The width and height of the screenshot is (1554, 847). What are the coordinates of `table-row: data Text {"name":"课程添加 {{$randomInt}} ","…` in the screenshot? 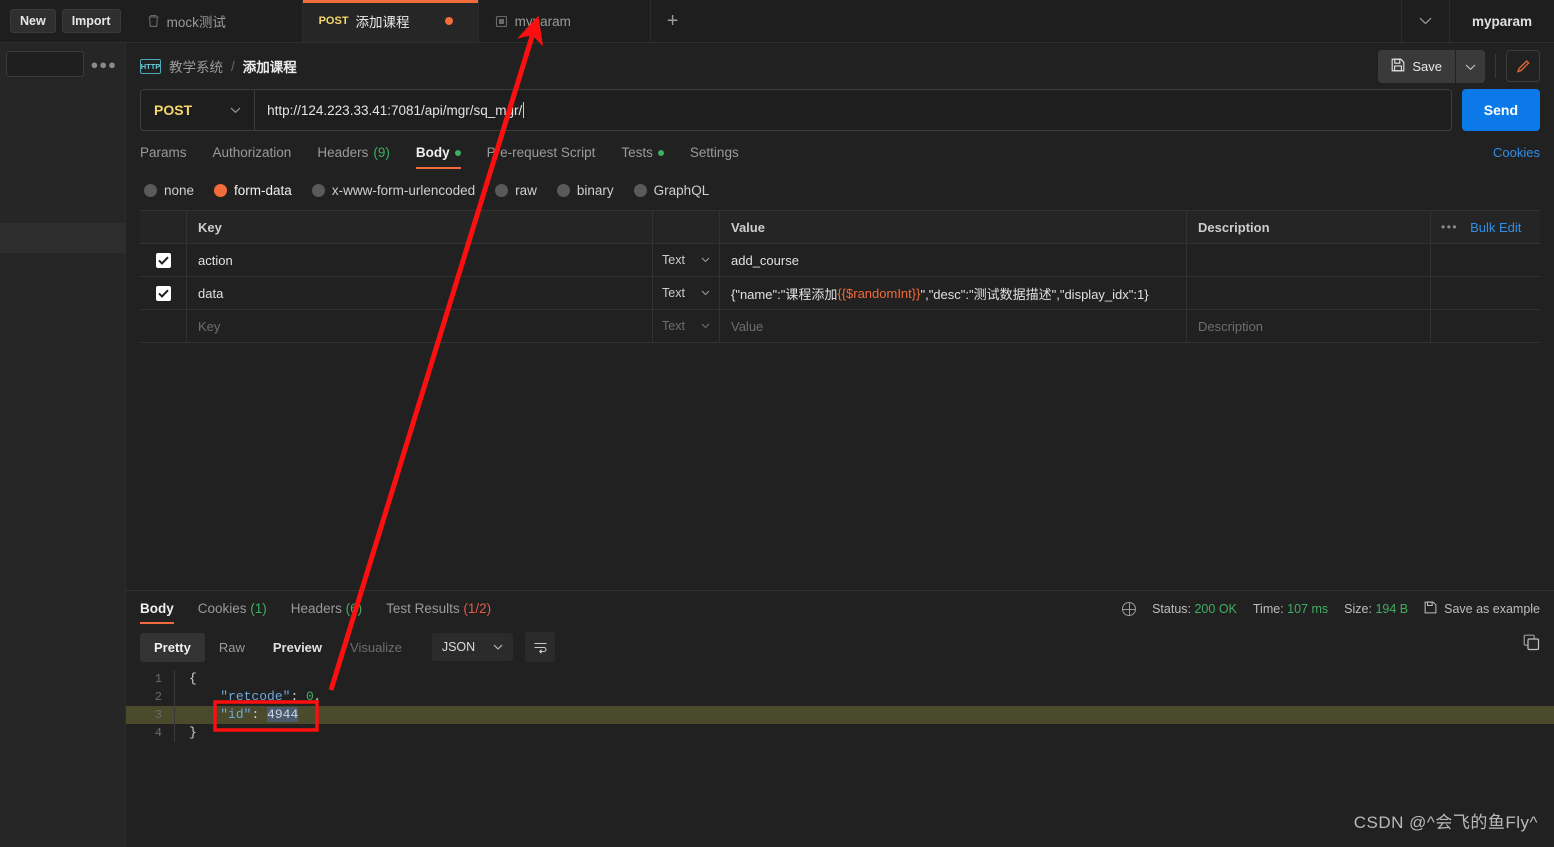 It's located at (840, 293).